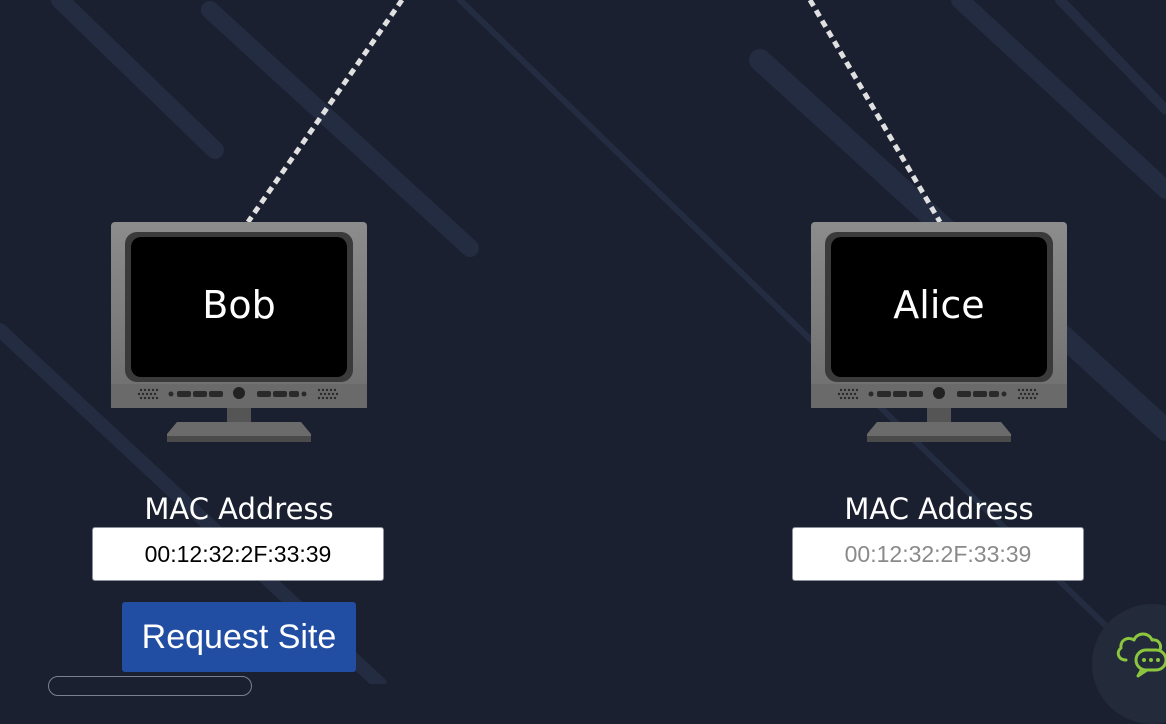  Describe the element at coordinates (938, 554) in the screenshot. I see `mac-address-input-alice` at that location.